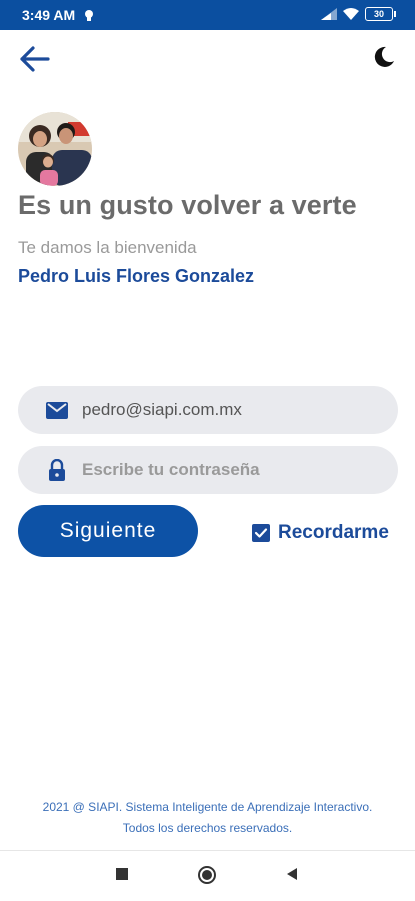  I want to click on status-time: 3:49 AM, so click(49, 15).